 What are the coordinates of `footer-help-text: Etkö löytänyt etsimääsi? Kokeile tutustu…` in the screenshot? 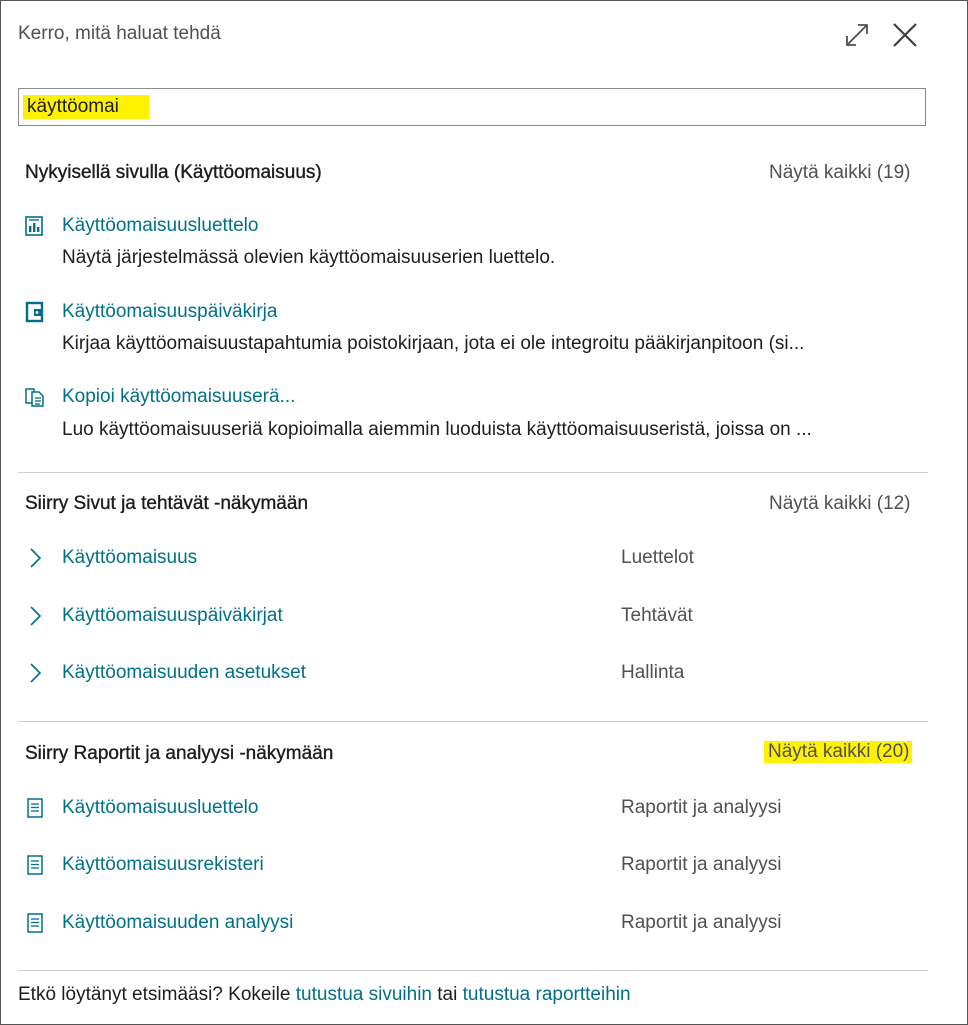 It's located at (324, 995).